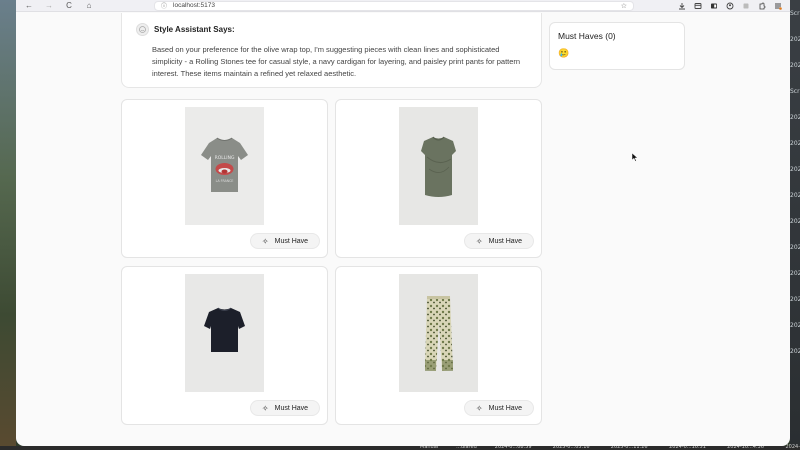  Describe the element at coordinates (8, 225) in the screenshot. I see `desktop-wallpaper-left` at that location.